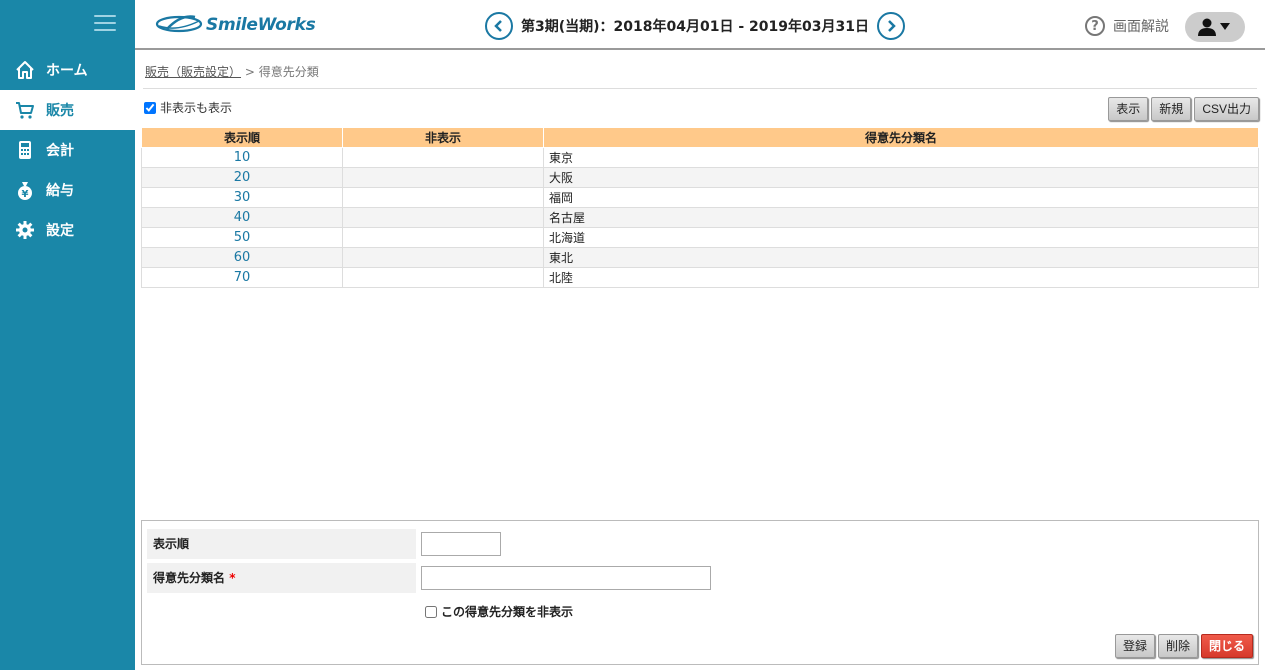 This screenshot has width=1265, height=670. I want to click on sidebar-item-accounting: 会計, so click(67, 150).